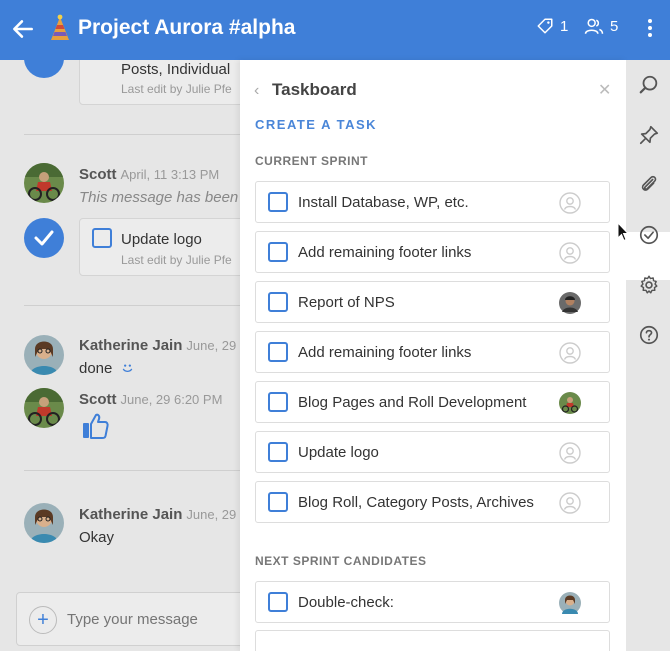 The width and height of the screenshot is (670, 651). I want to click on message-text: This message has been, so click(159, 197).